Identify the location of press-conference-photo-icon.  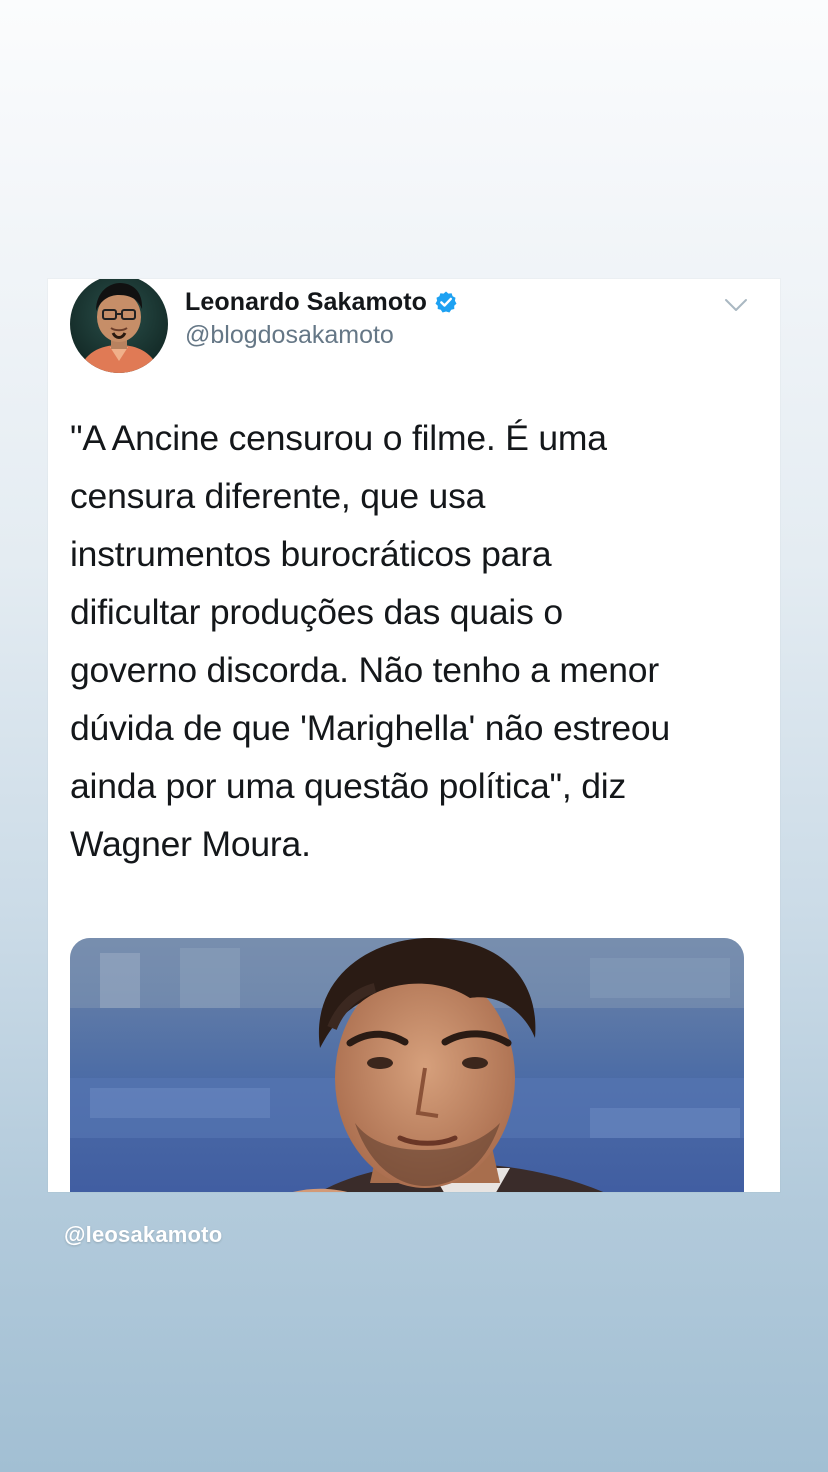
(407, 1065).